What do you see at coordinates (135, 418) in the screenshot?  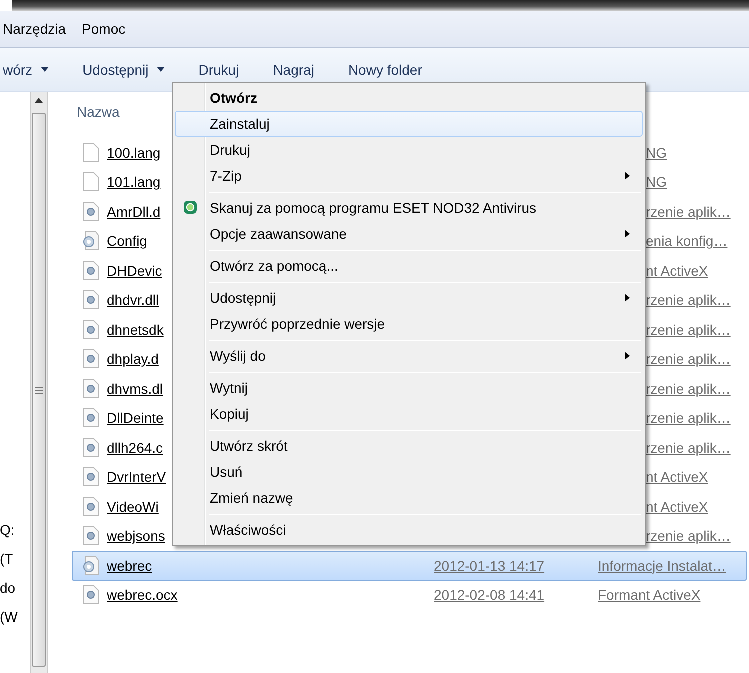 I see `file-name: DllDeinte` at bounding box center [135, 418].